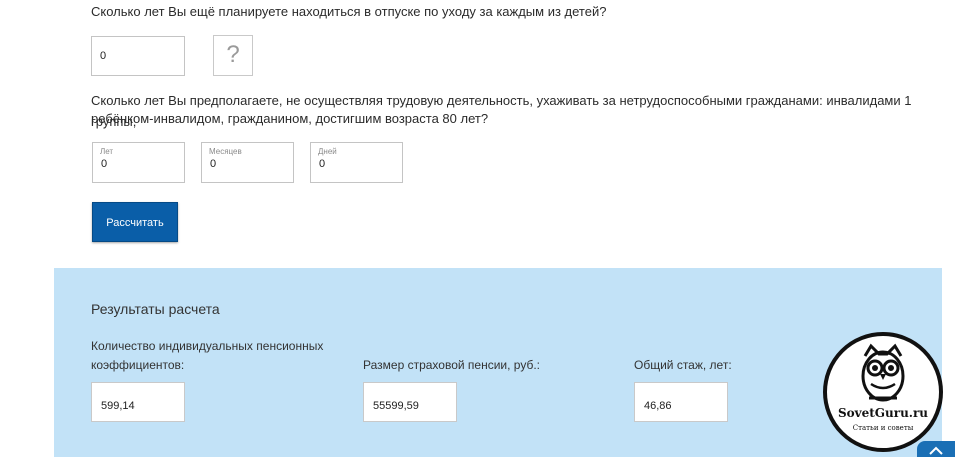  What do you see at coordinates (410, 402) in the screenshot?
I see `pension-value-field: 55599,59` at bounding box center [410, 402].